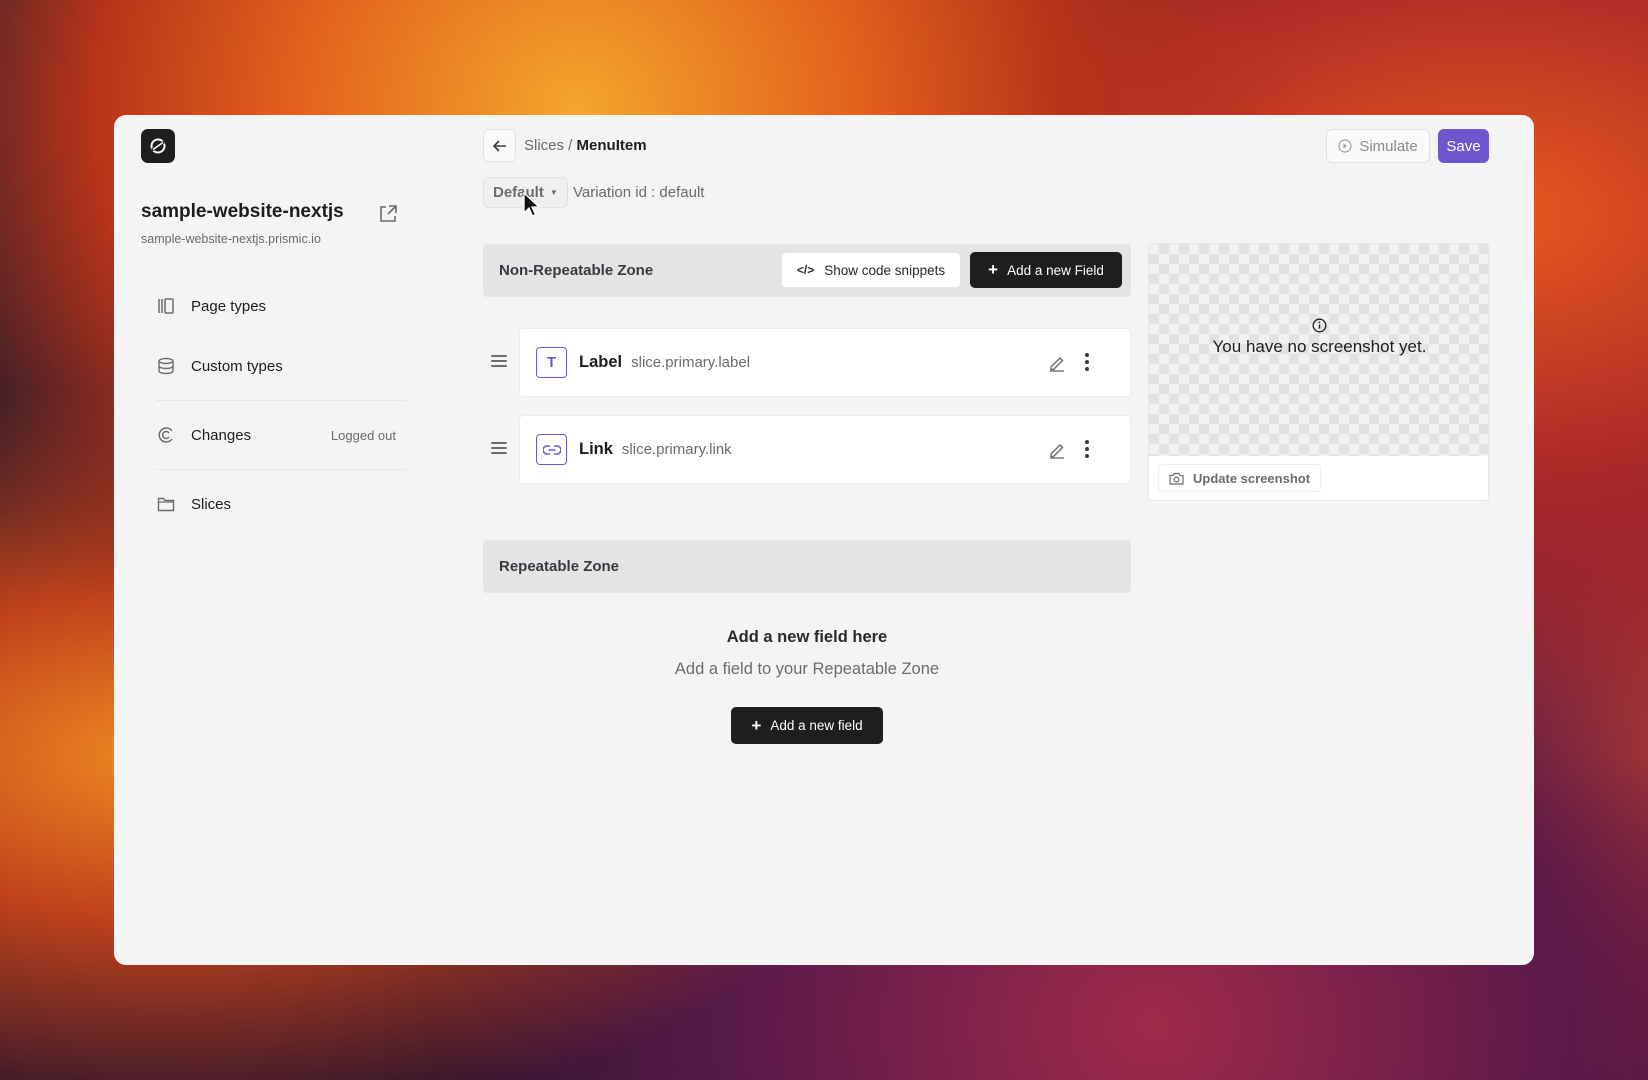 This screenshot has height=1080, width=1648. I want to click on breadcrumb-current: MenuItem, so click(611, 145).